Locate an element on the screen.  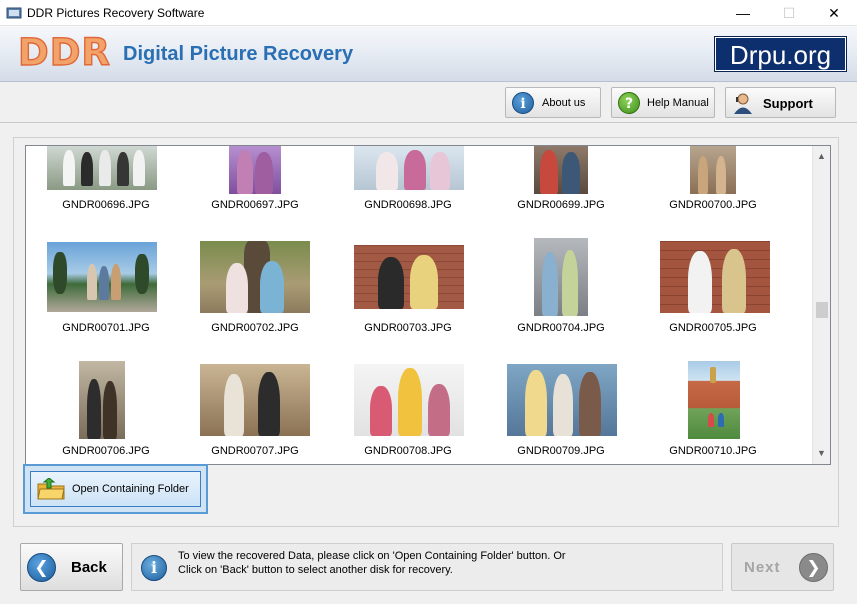
open-folder-focus-frame: Open Containing Folder is located at coordinates (115, 489).